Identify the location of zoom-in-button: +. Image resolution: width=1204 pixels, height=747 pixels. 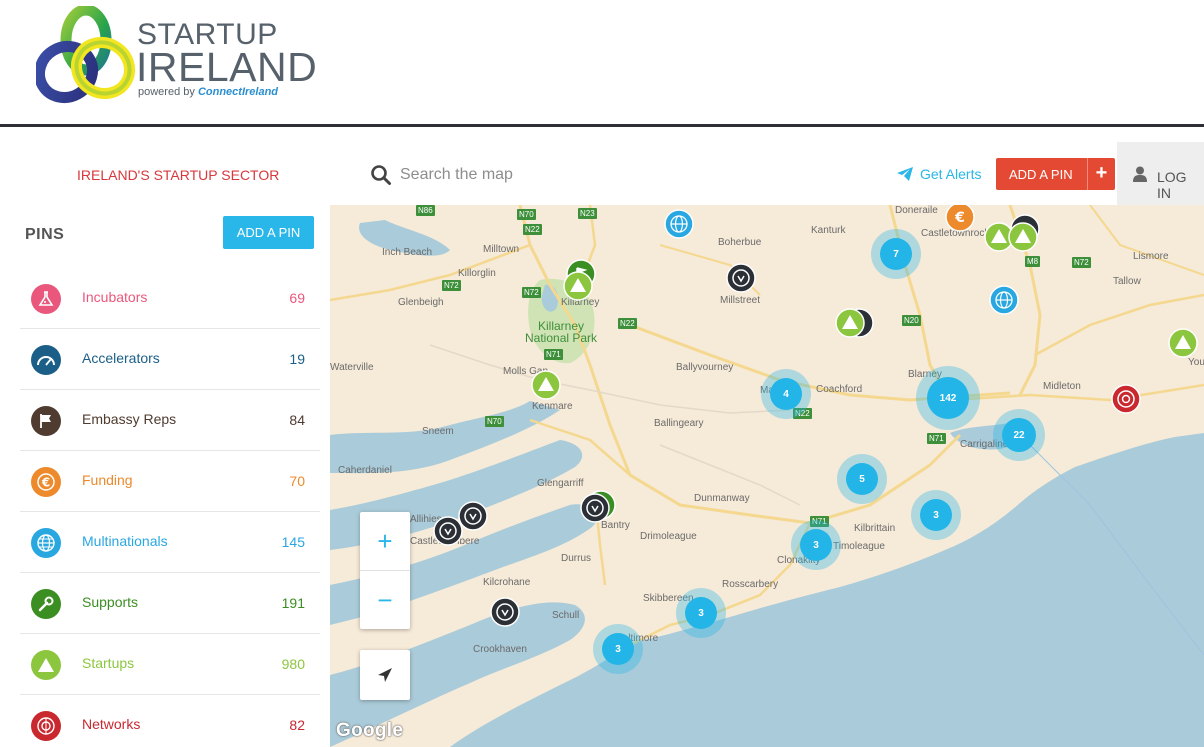
(385, 541).